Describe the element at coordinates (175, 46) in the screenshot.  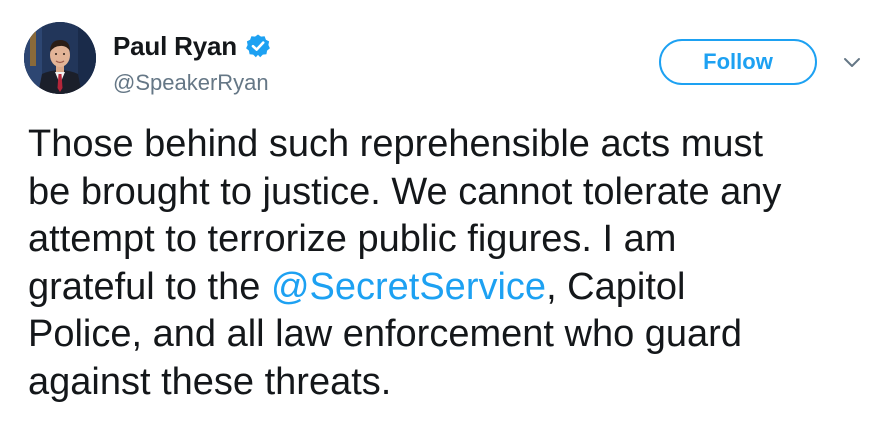
I see `display-name: Paul Ryan` at that location.